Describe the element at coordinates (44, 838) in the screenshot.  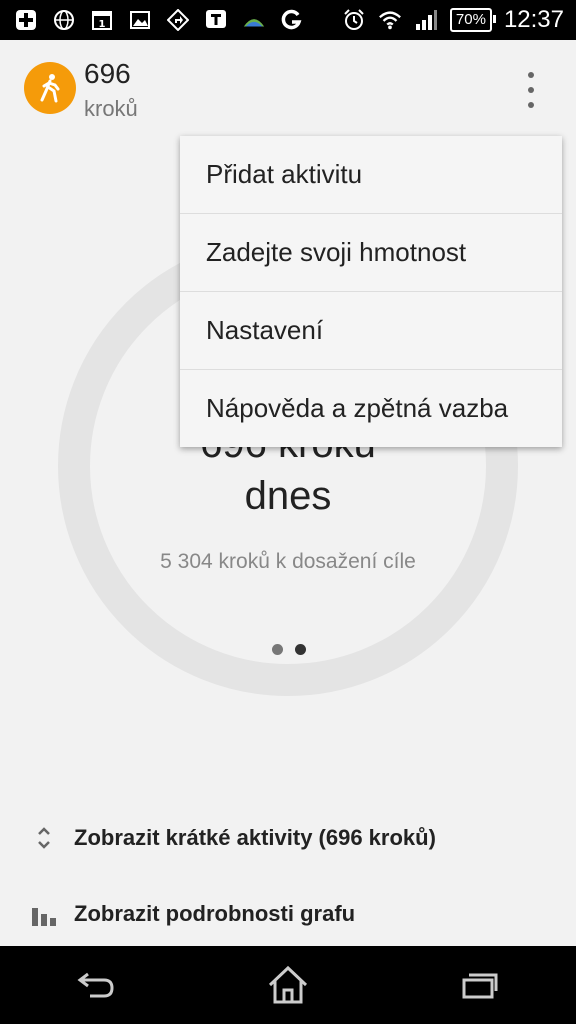
I see `expand-collapse-icon` at that location.